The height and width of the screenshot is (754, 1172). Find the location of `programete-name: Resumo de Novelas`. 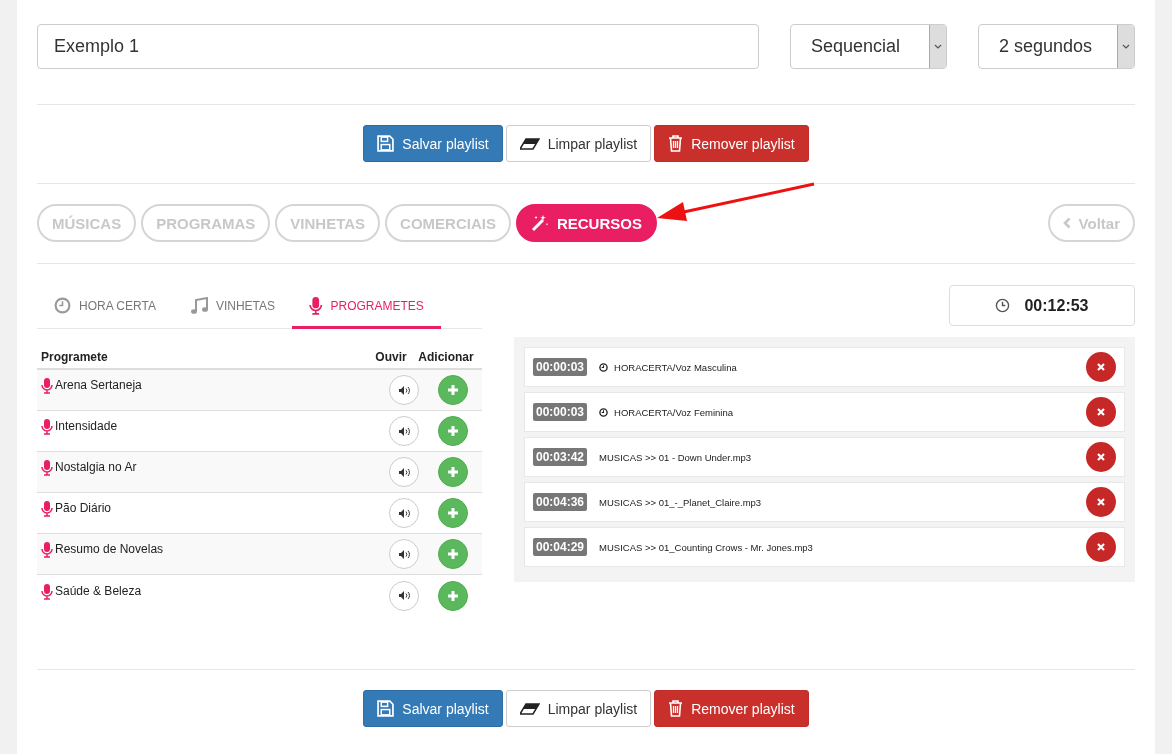

programete-name: Resumo de Novelas is located at coordinates (110, 549).